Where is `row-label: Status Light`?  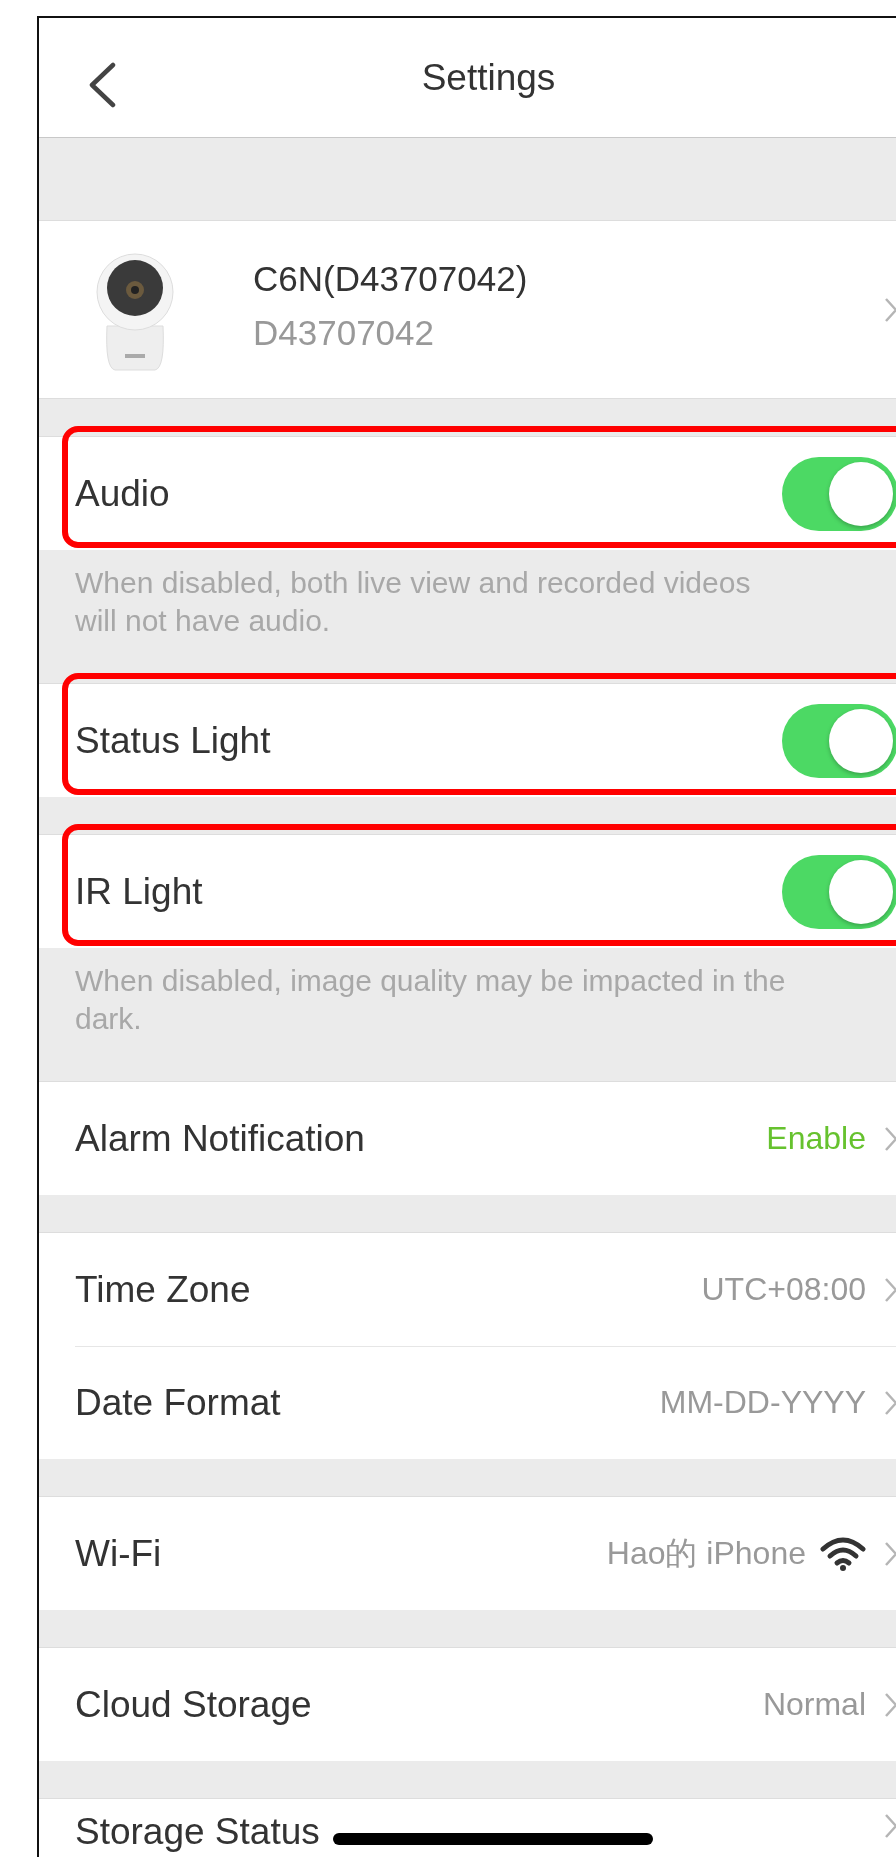 row-label: Status Light is located at coordinates (173, 740).